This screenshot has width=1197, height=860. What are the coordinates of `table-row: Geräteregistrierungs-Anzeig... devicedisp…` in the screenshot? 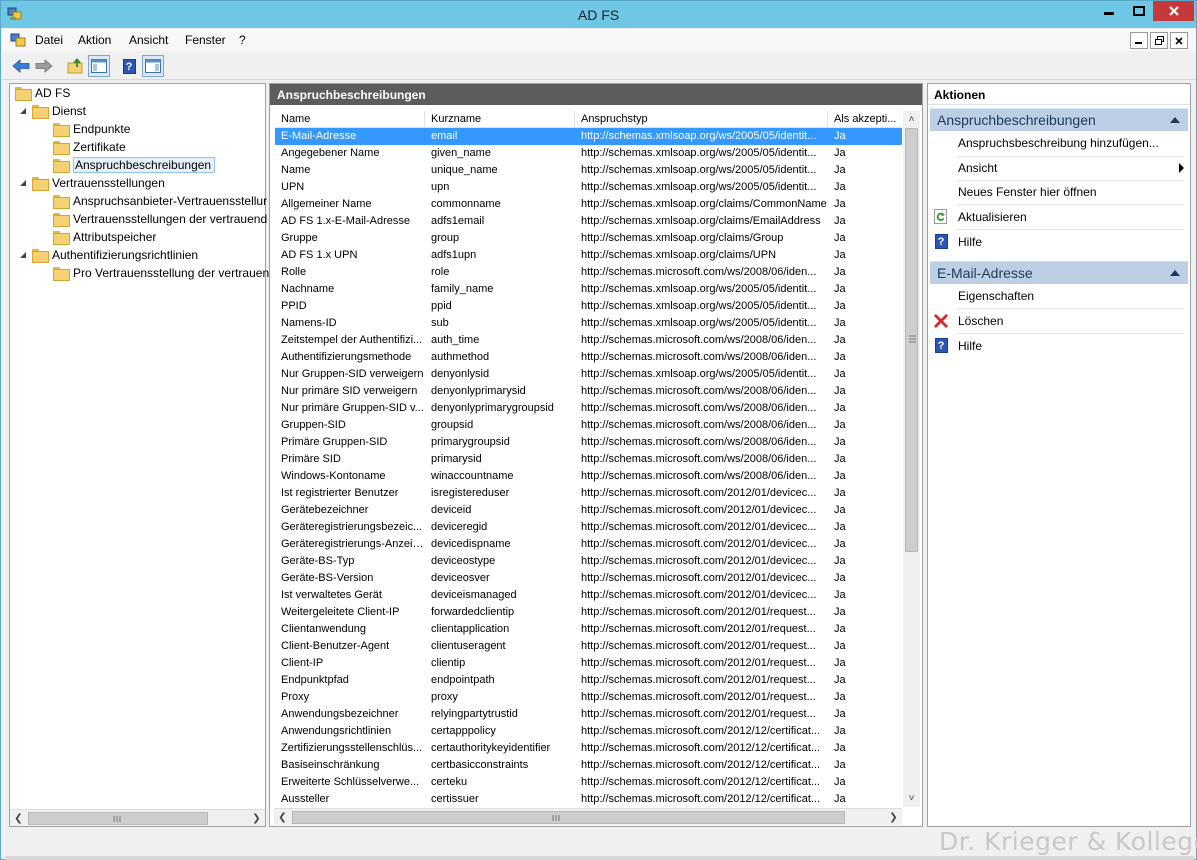 It's located at (588, 544).